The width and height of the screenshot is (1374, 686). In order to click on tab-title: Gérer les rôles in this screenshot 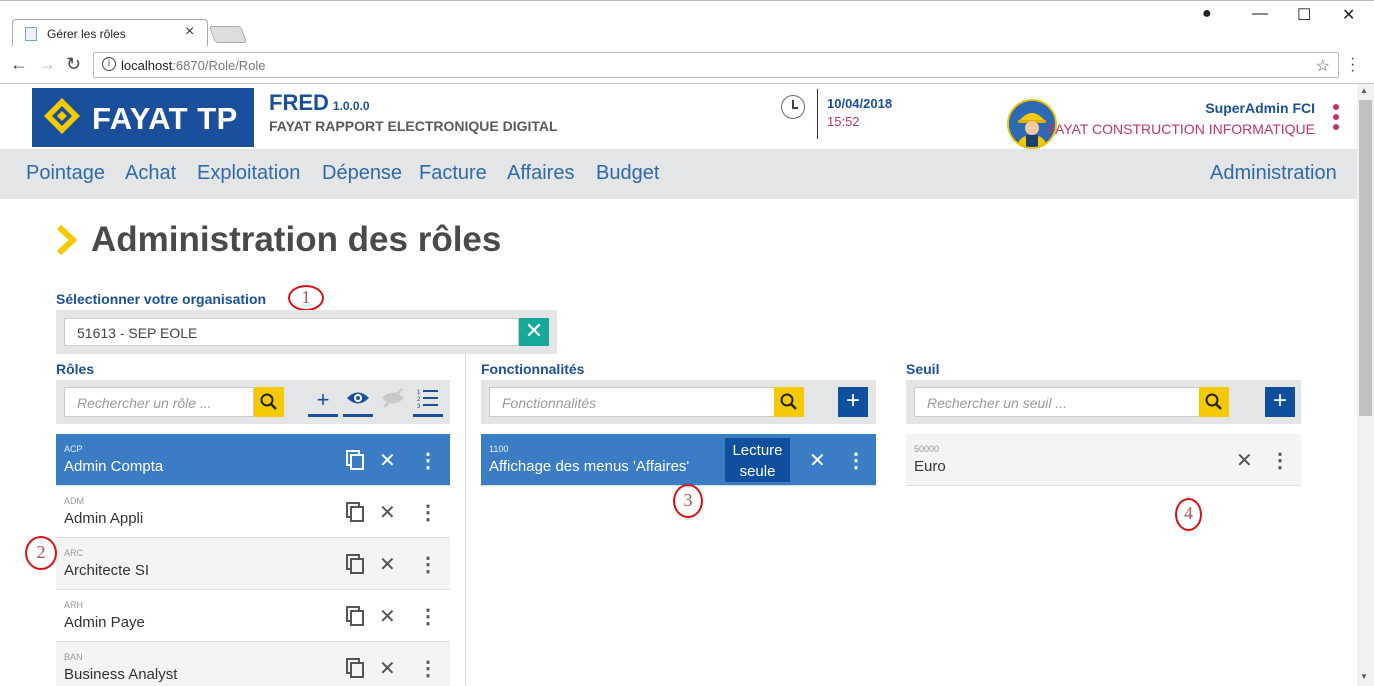, I will do `click(86, 34)`.